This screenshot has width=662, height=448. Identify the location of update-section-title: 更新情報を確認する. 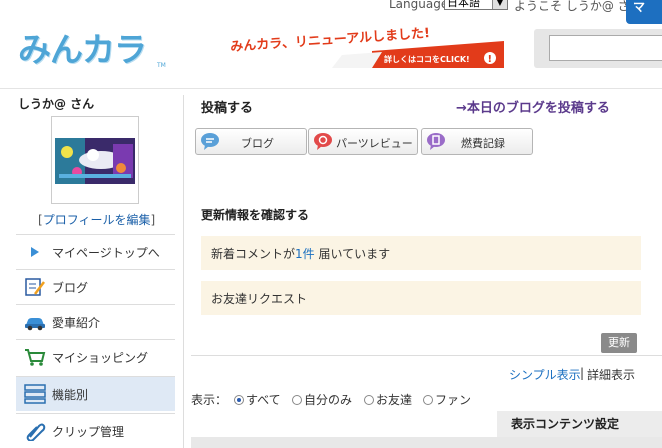
(255, 215).